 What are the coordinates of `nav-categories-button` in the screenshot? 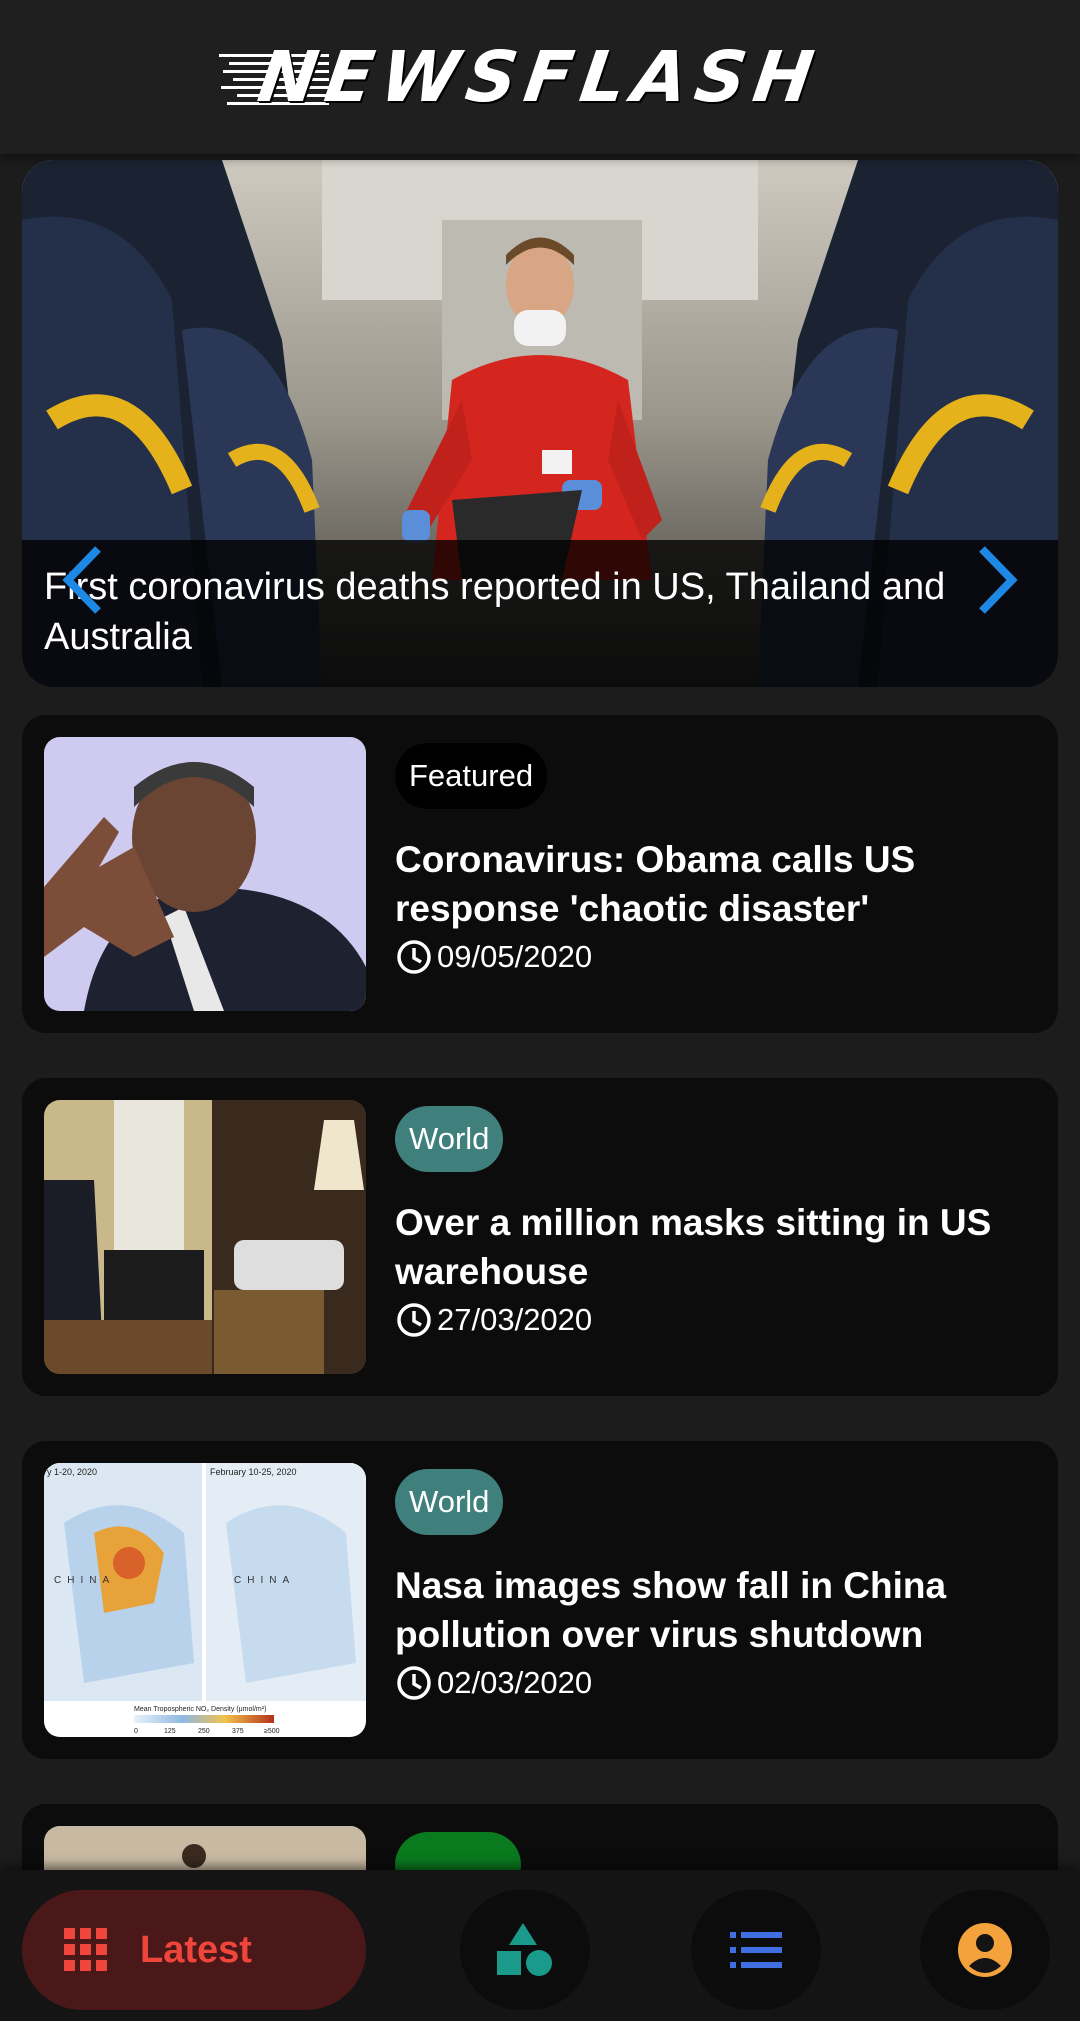 It's located at (525, 1950).